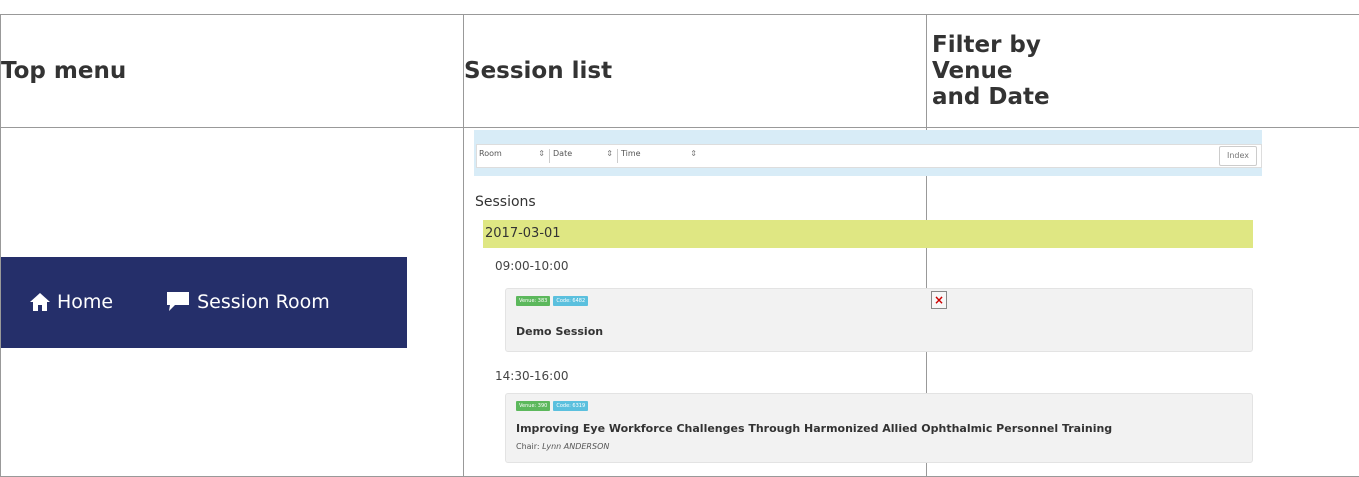 This screenshot has width=1359, height=477. I want to click on header-session-list: Session list, so click(695, 71).